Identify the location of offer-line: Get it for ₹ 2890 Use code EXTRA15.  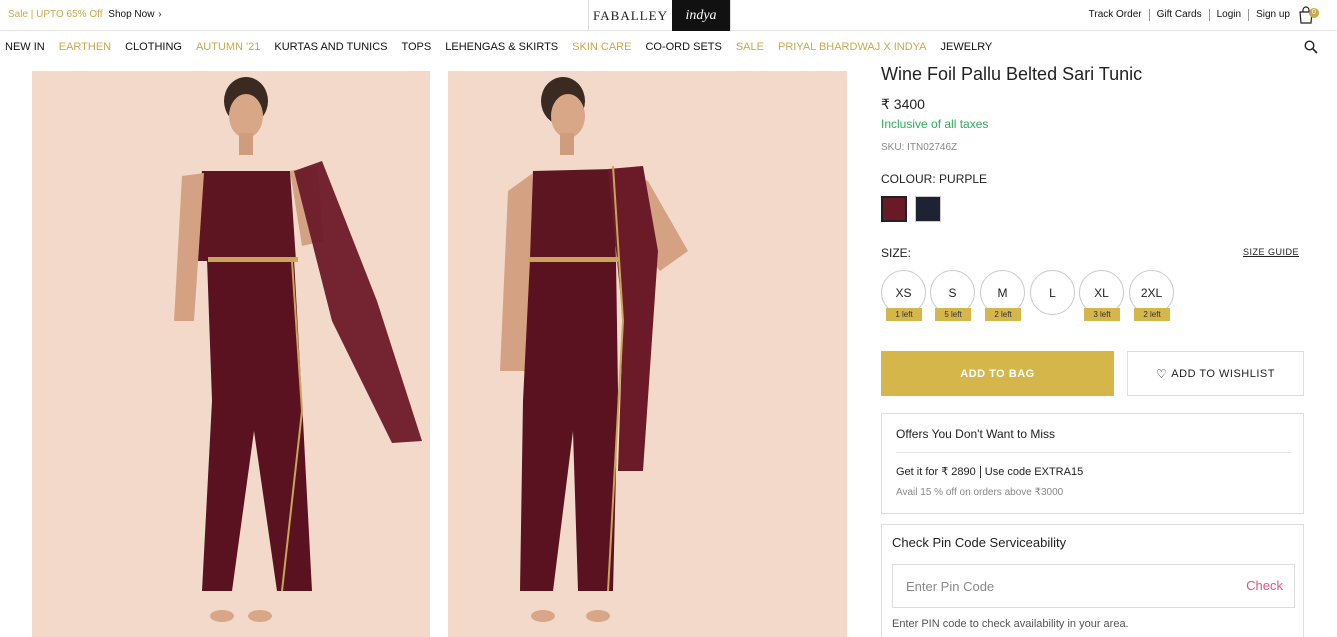
(990, 472).